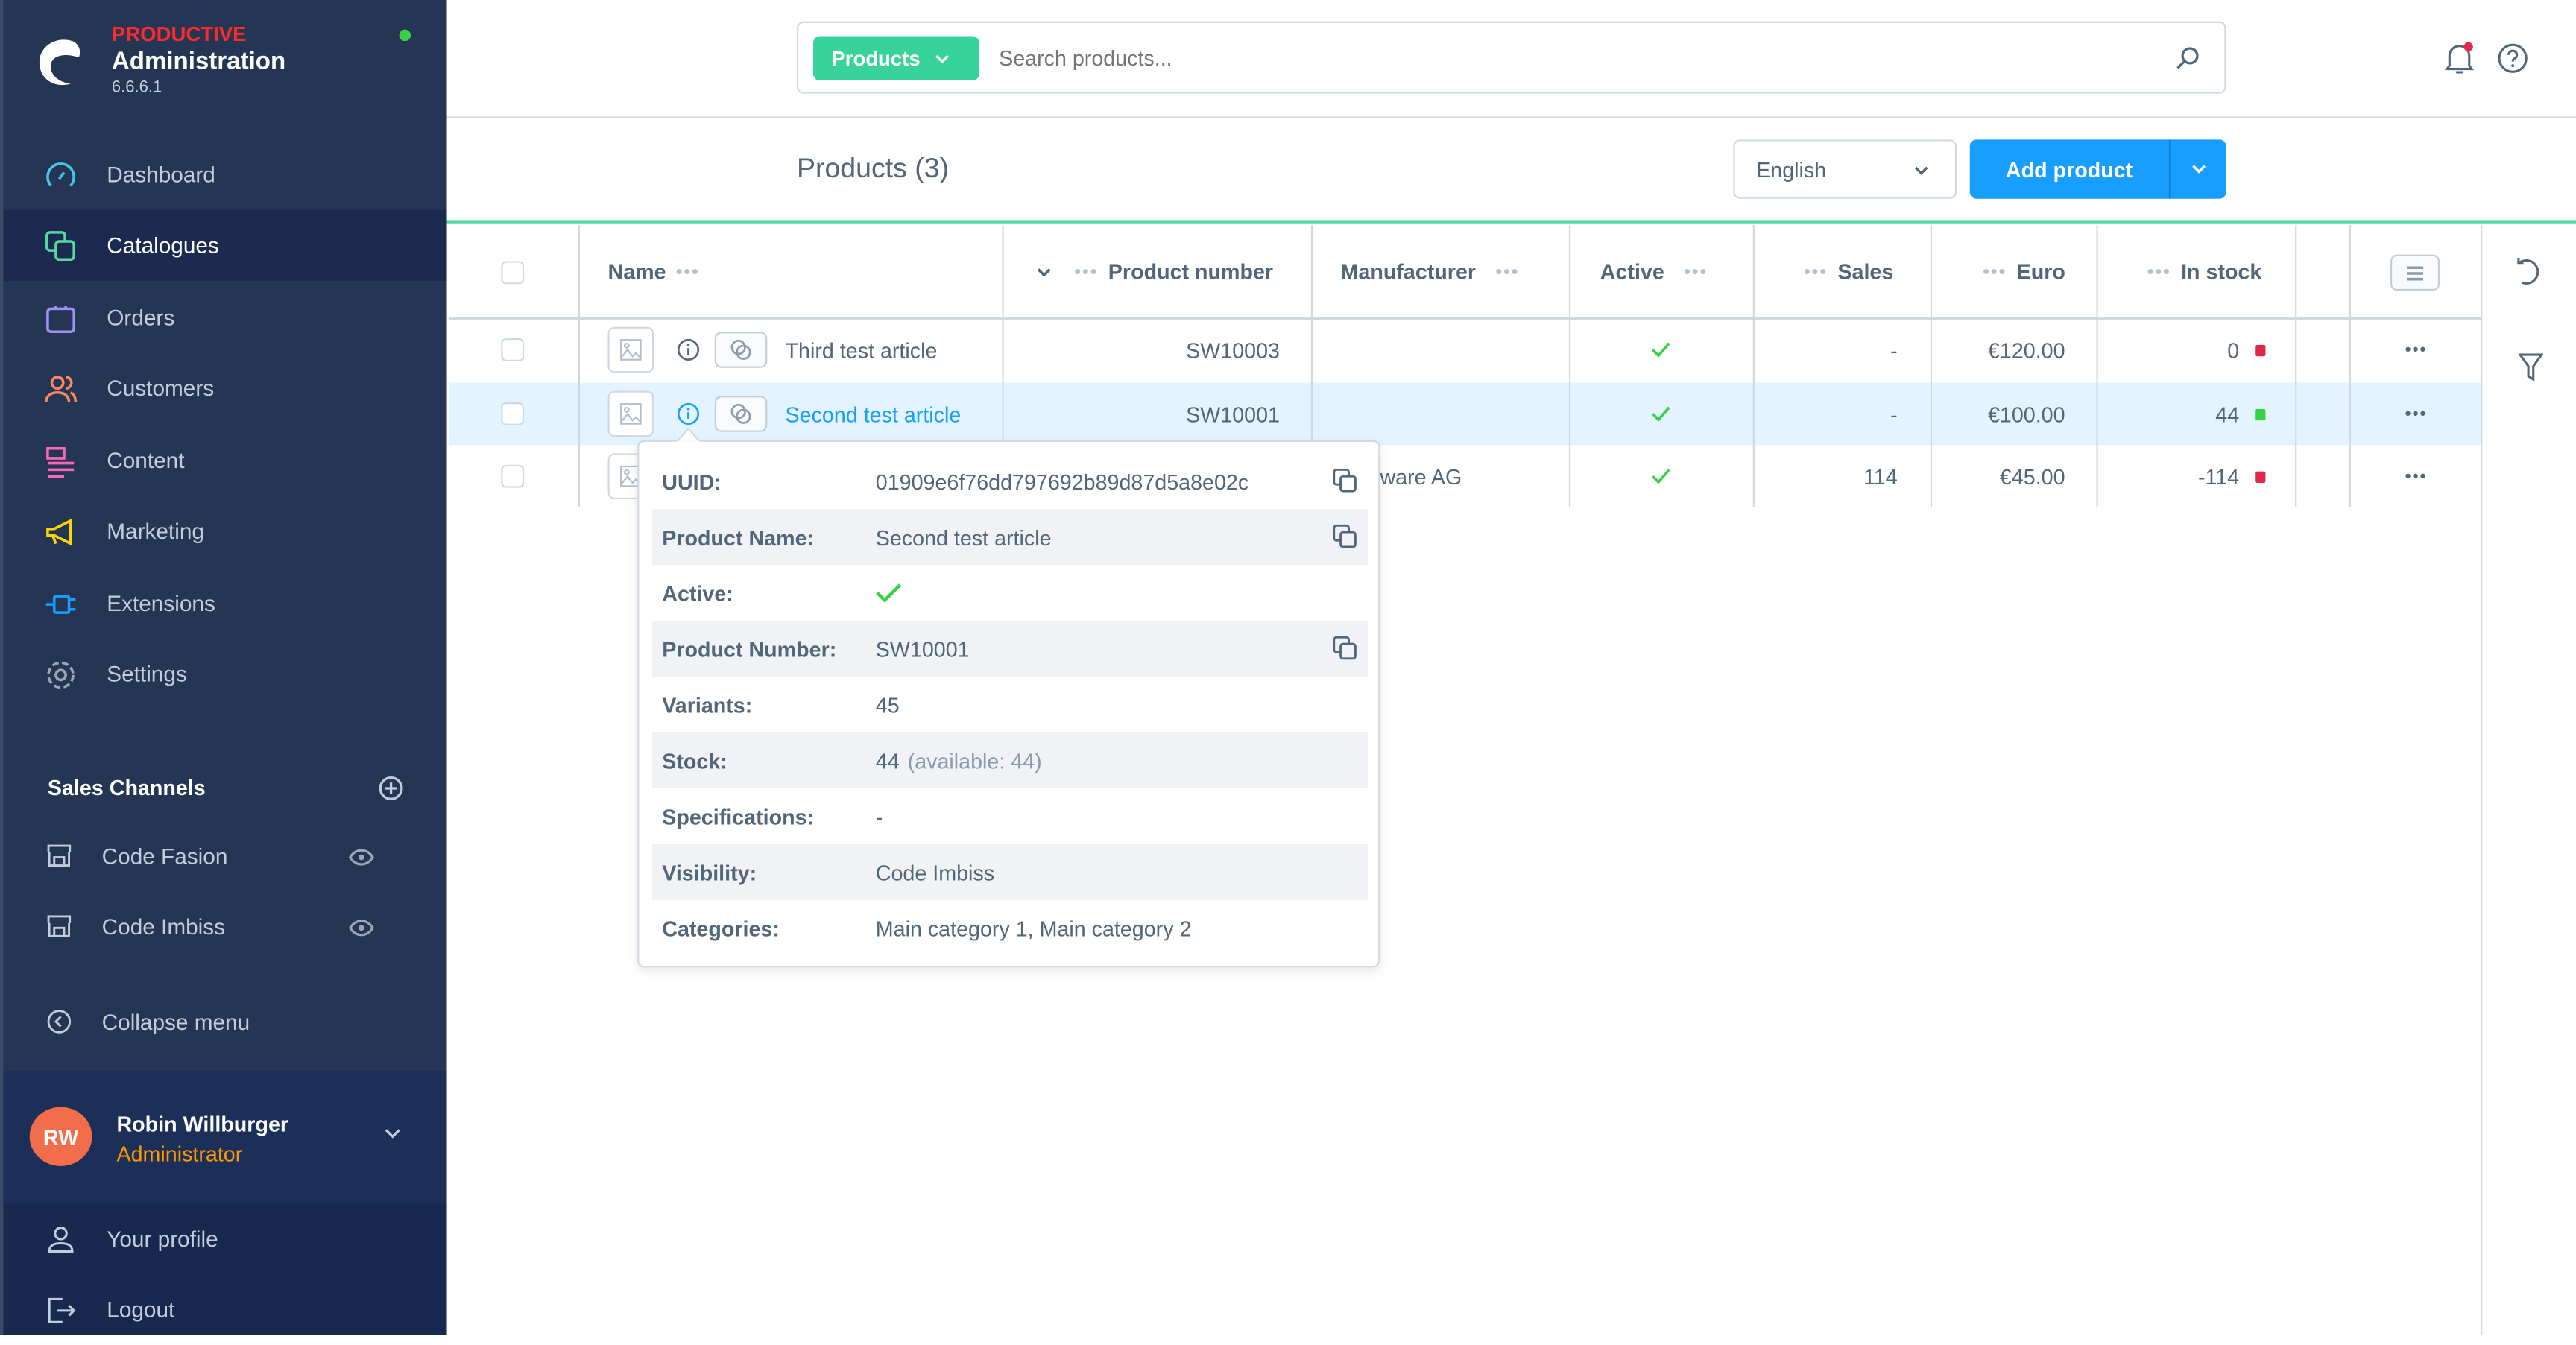 This screenshot has width=2576, height=1345. What do you see at coordinates (225, 388) in the screenshot?
I see `sidebar-item-customers: Customers` at bounding box center [225, 388].